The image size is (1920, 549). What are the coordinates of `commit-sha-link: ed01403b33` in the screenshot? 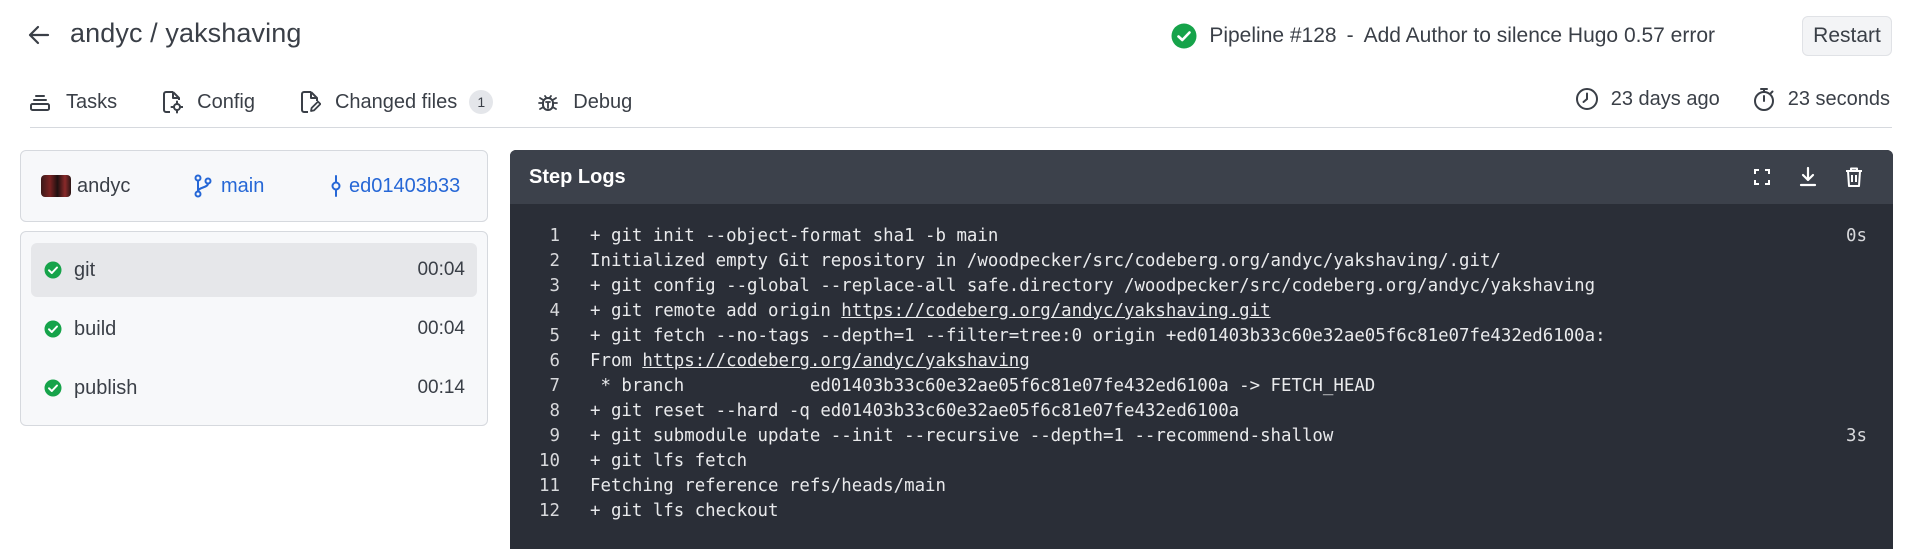 It's located at (394, 186).